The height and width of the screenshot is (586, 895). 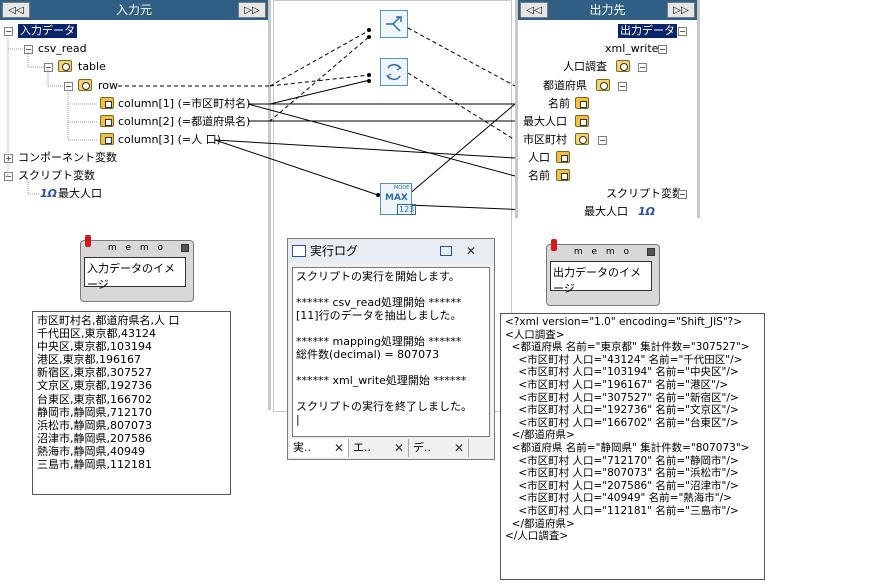 What do you see at coordinates (681, 10) in the screenshot?
I see `next-button: ▷▷` at bounding box center [681, 10].